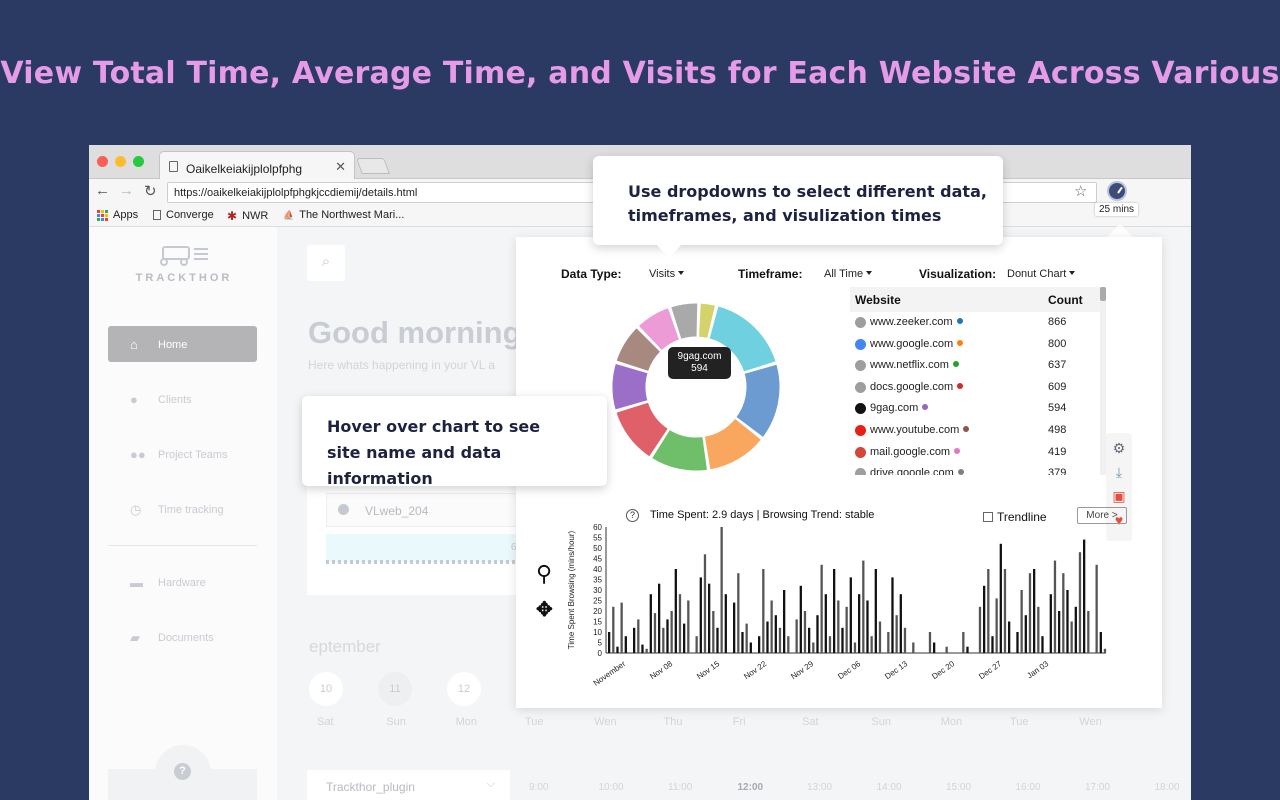  I want to click on search-button: ⌕, so click(326, 263).